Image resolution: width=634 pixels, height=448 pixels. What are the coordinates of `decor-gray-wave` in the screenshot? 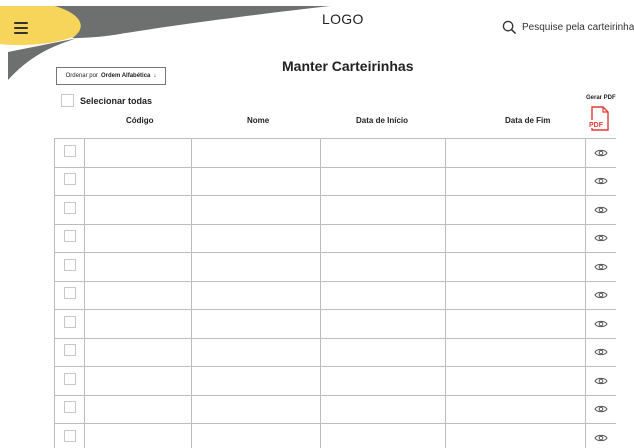 It's located at (192, 22).